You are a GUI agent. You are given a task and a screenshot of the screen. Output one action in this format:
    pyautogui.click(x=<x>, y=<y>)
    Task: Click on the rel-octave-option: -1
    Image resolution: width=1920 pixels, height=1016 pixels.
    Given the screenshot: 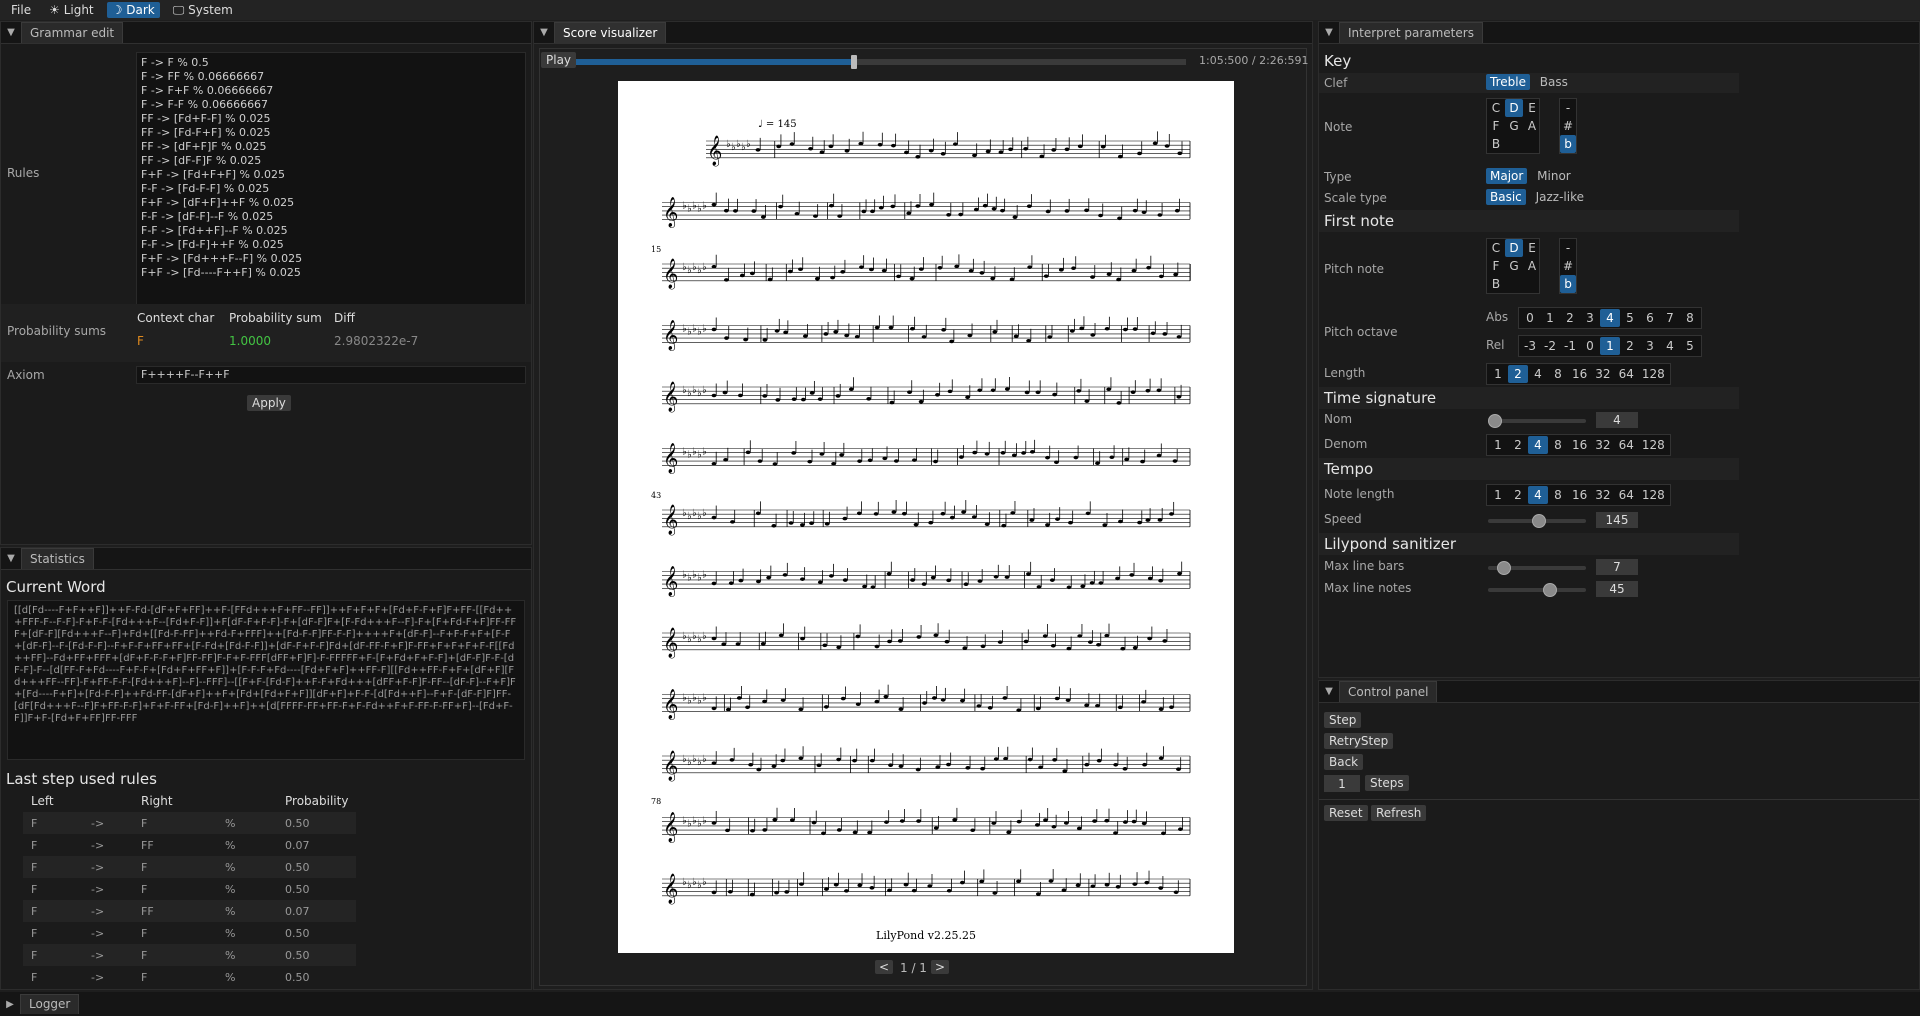 What is the action you would take?
    pyautogui.click(x=1570, y=346)
    